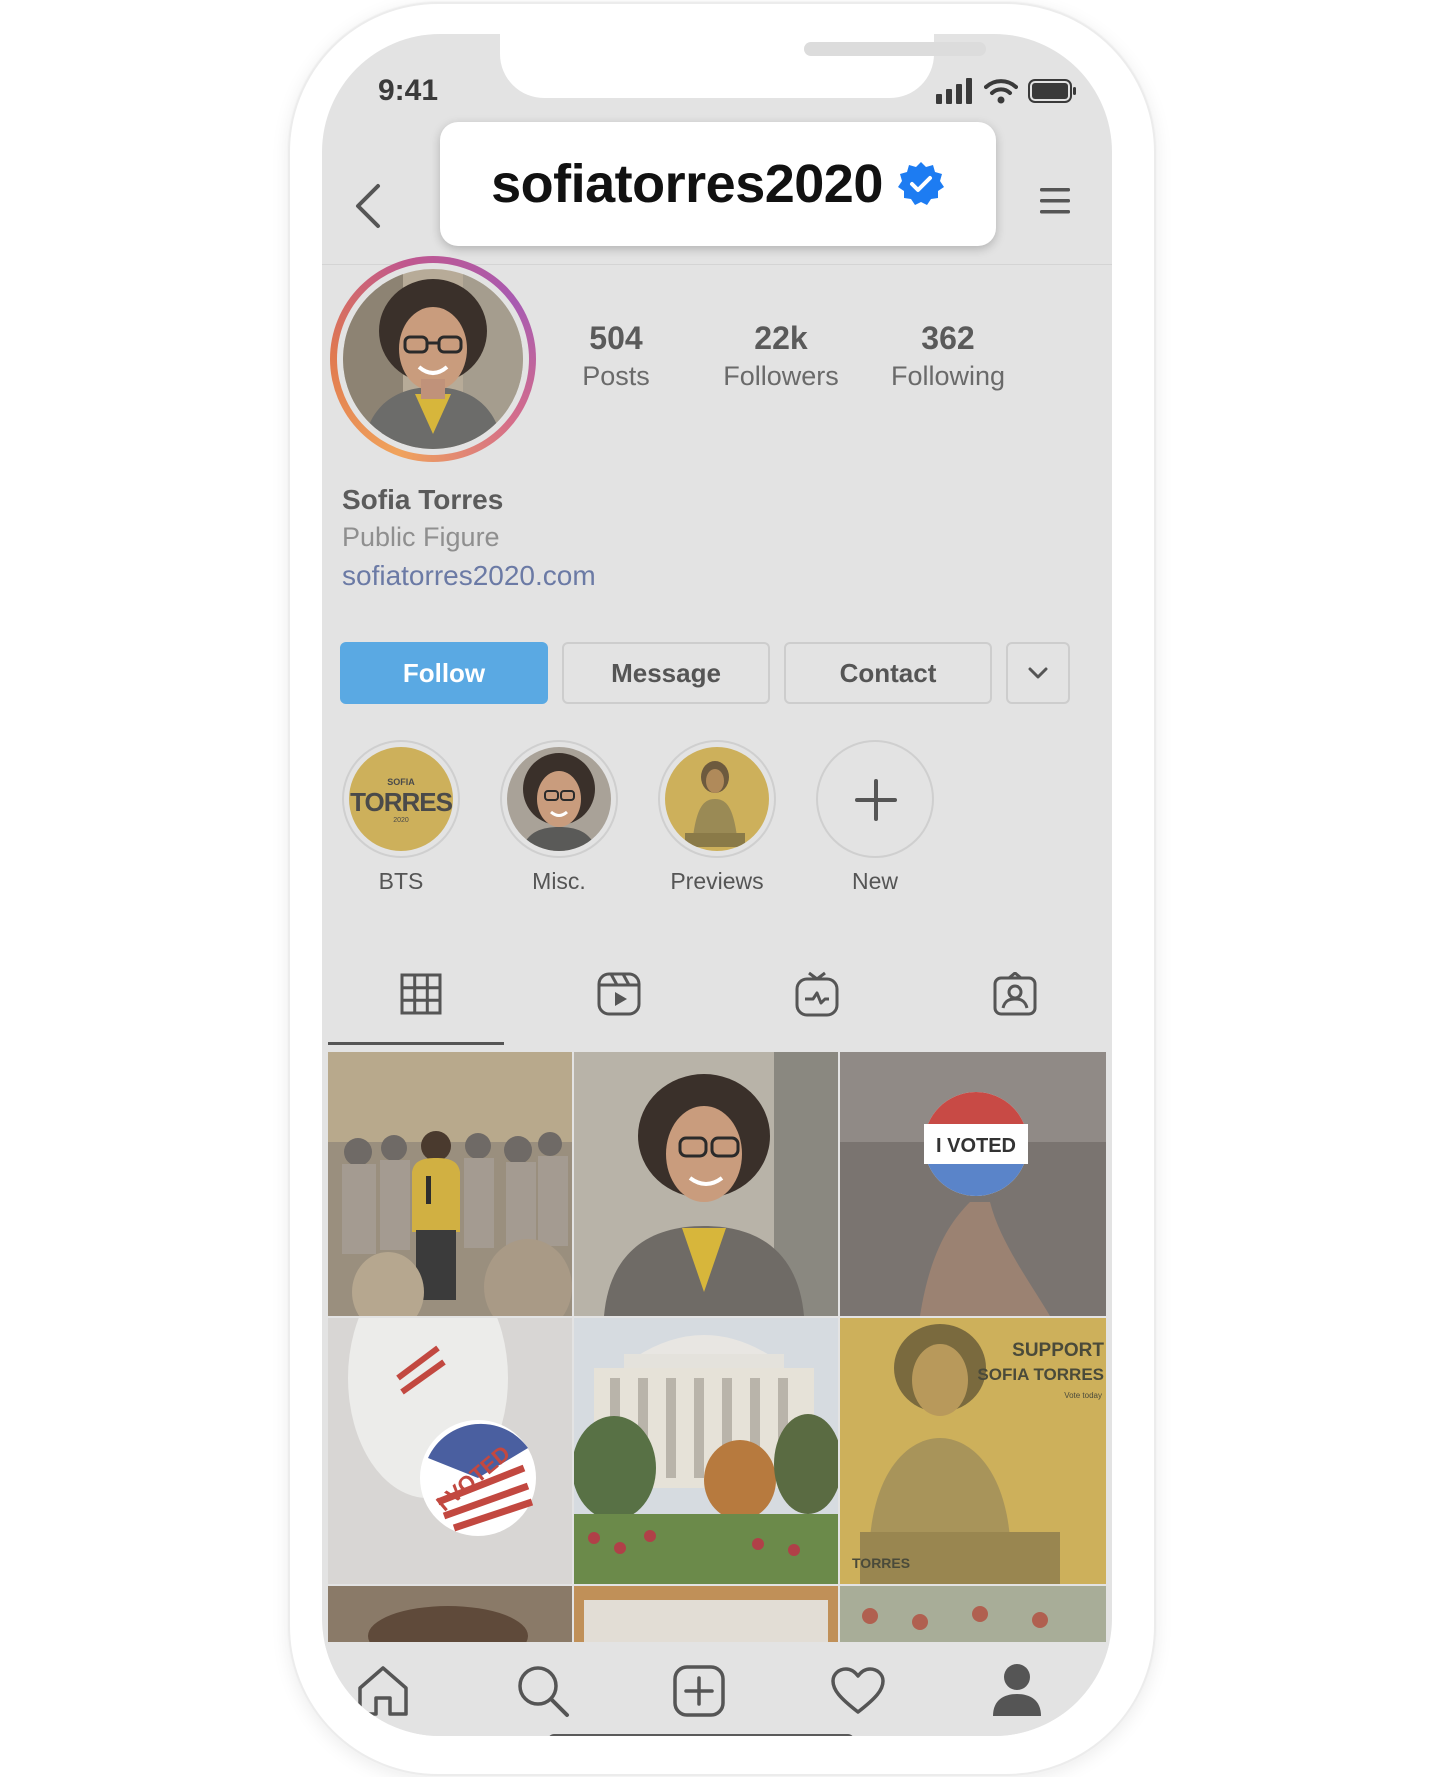 The width and height of the screenshot is (1440, 1777). What do you see at coordinates (408, 90) in the screenshot?
I see `status-time: 9:41` at bounding box center [408, 90].